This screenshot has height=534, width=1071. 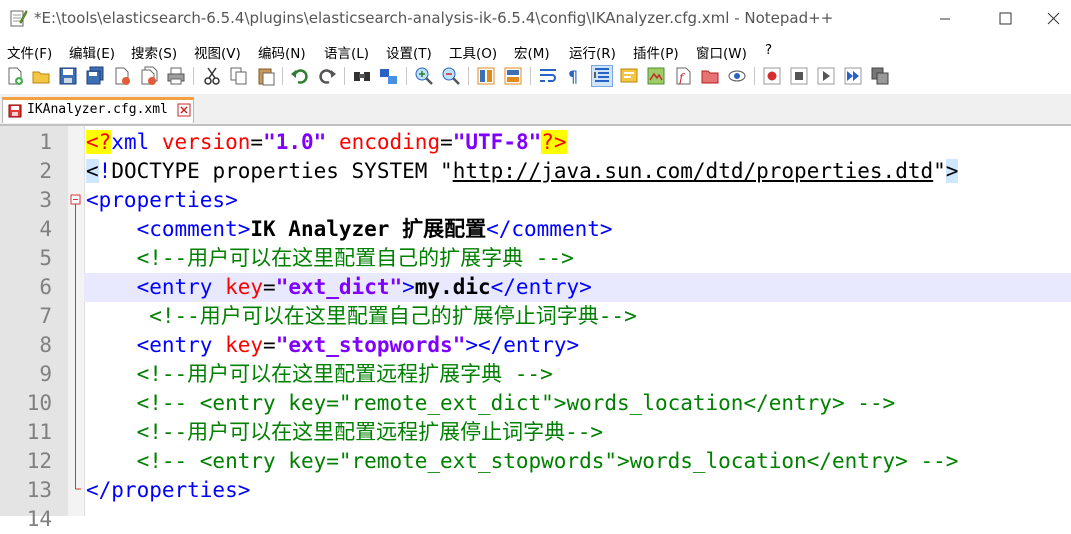 What do you see at coordinates (105, 171) in the screenshot?
I see `doctype-bang: !` at bounding box center [105, 171].